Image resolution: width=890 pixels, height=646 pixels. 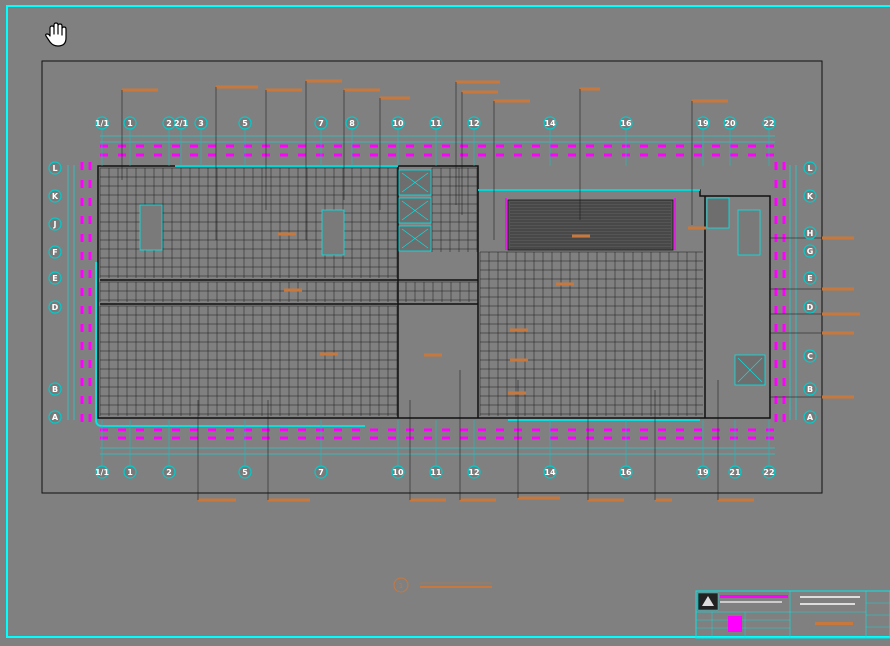 I want to click on svg-text: H, so click(x=810, y=233).